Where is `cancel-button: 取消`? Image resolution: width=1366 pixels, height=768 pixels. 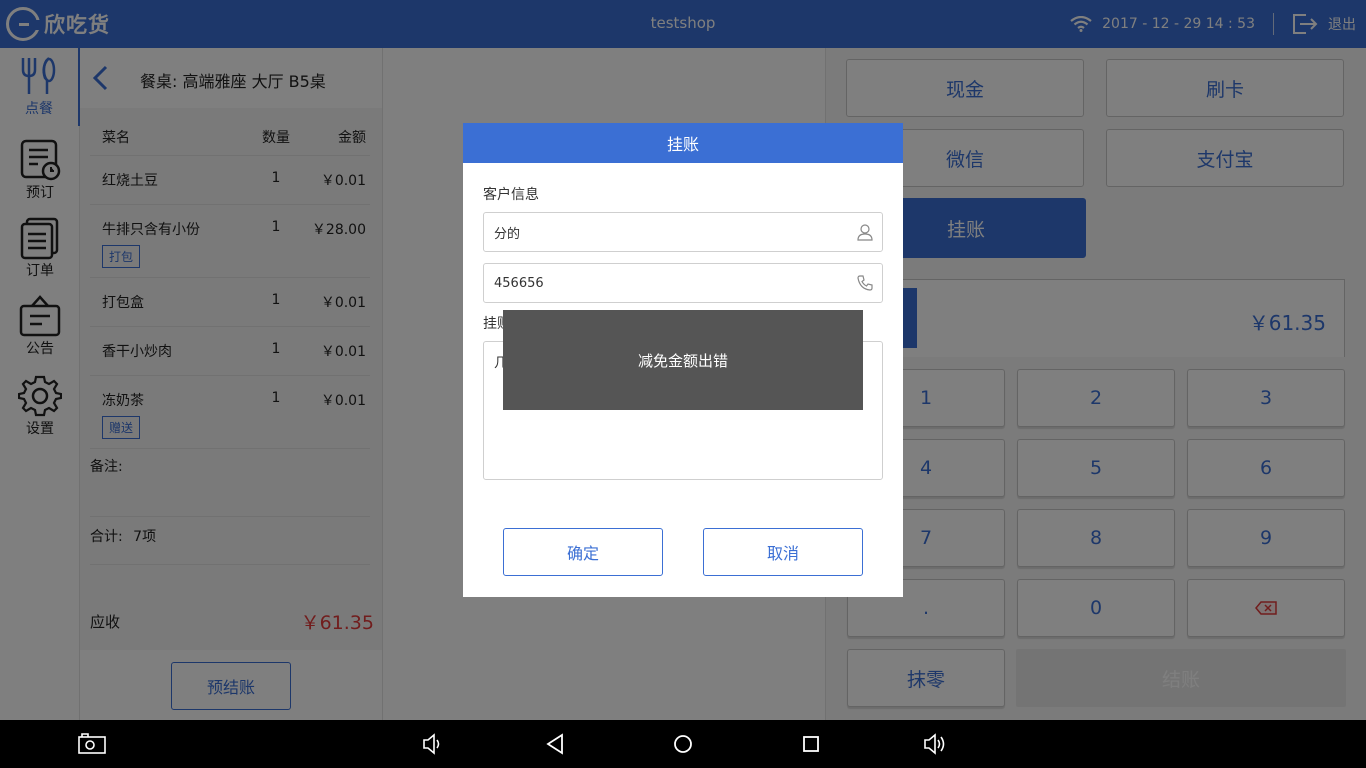 cancel-button: 取消 is located at coordinates (783, 552).